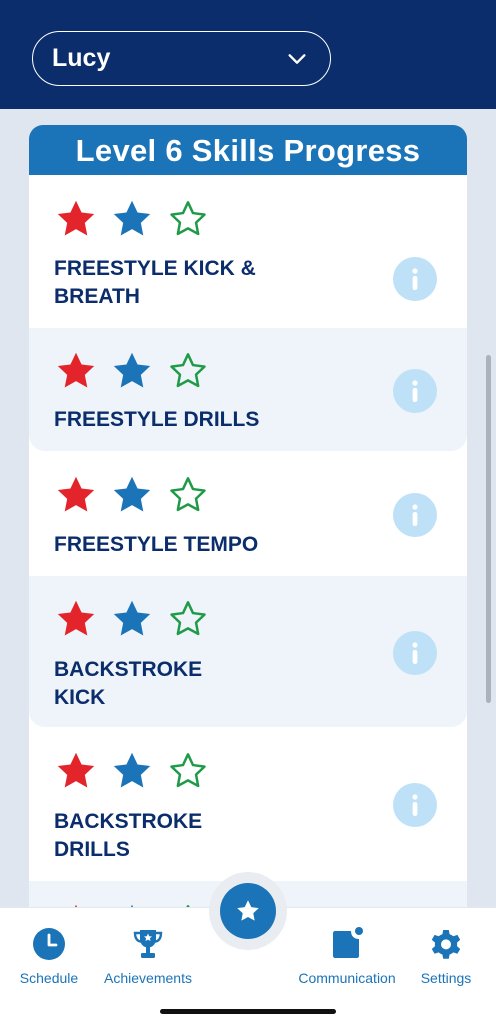  I want to click on star-icon, so click(248, 910).